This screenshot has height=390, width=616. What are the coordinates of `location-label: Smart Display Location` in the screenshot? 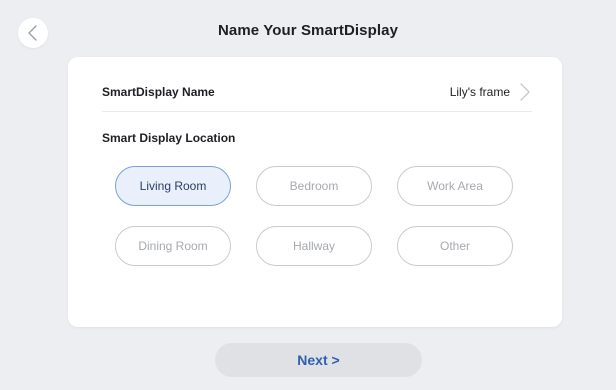 It's located at (169, 138).